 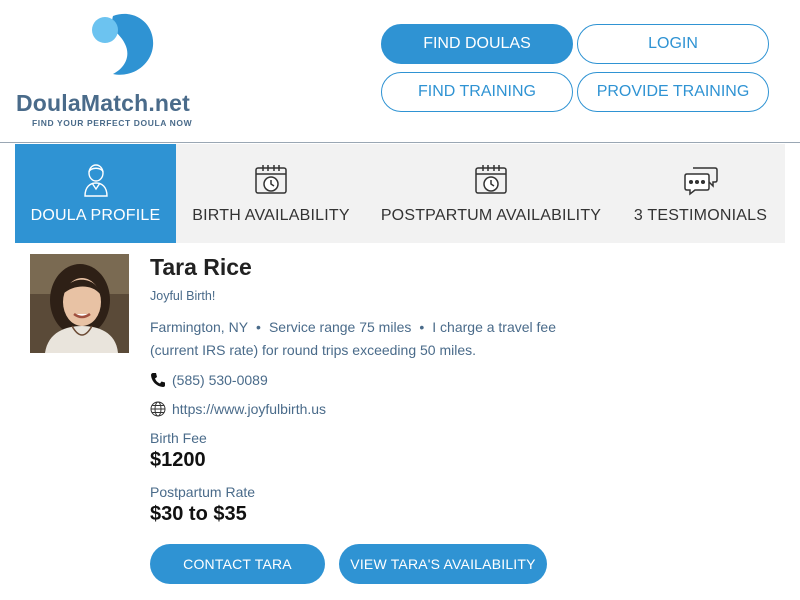 I want to click on provide-training-button: PROVIDE TRAINING, so click(x=673, y=92).